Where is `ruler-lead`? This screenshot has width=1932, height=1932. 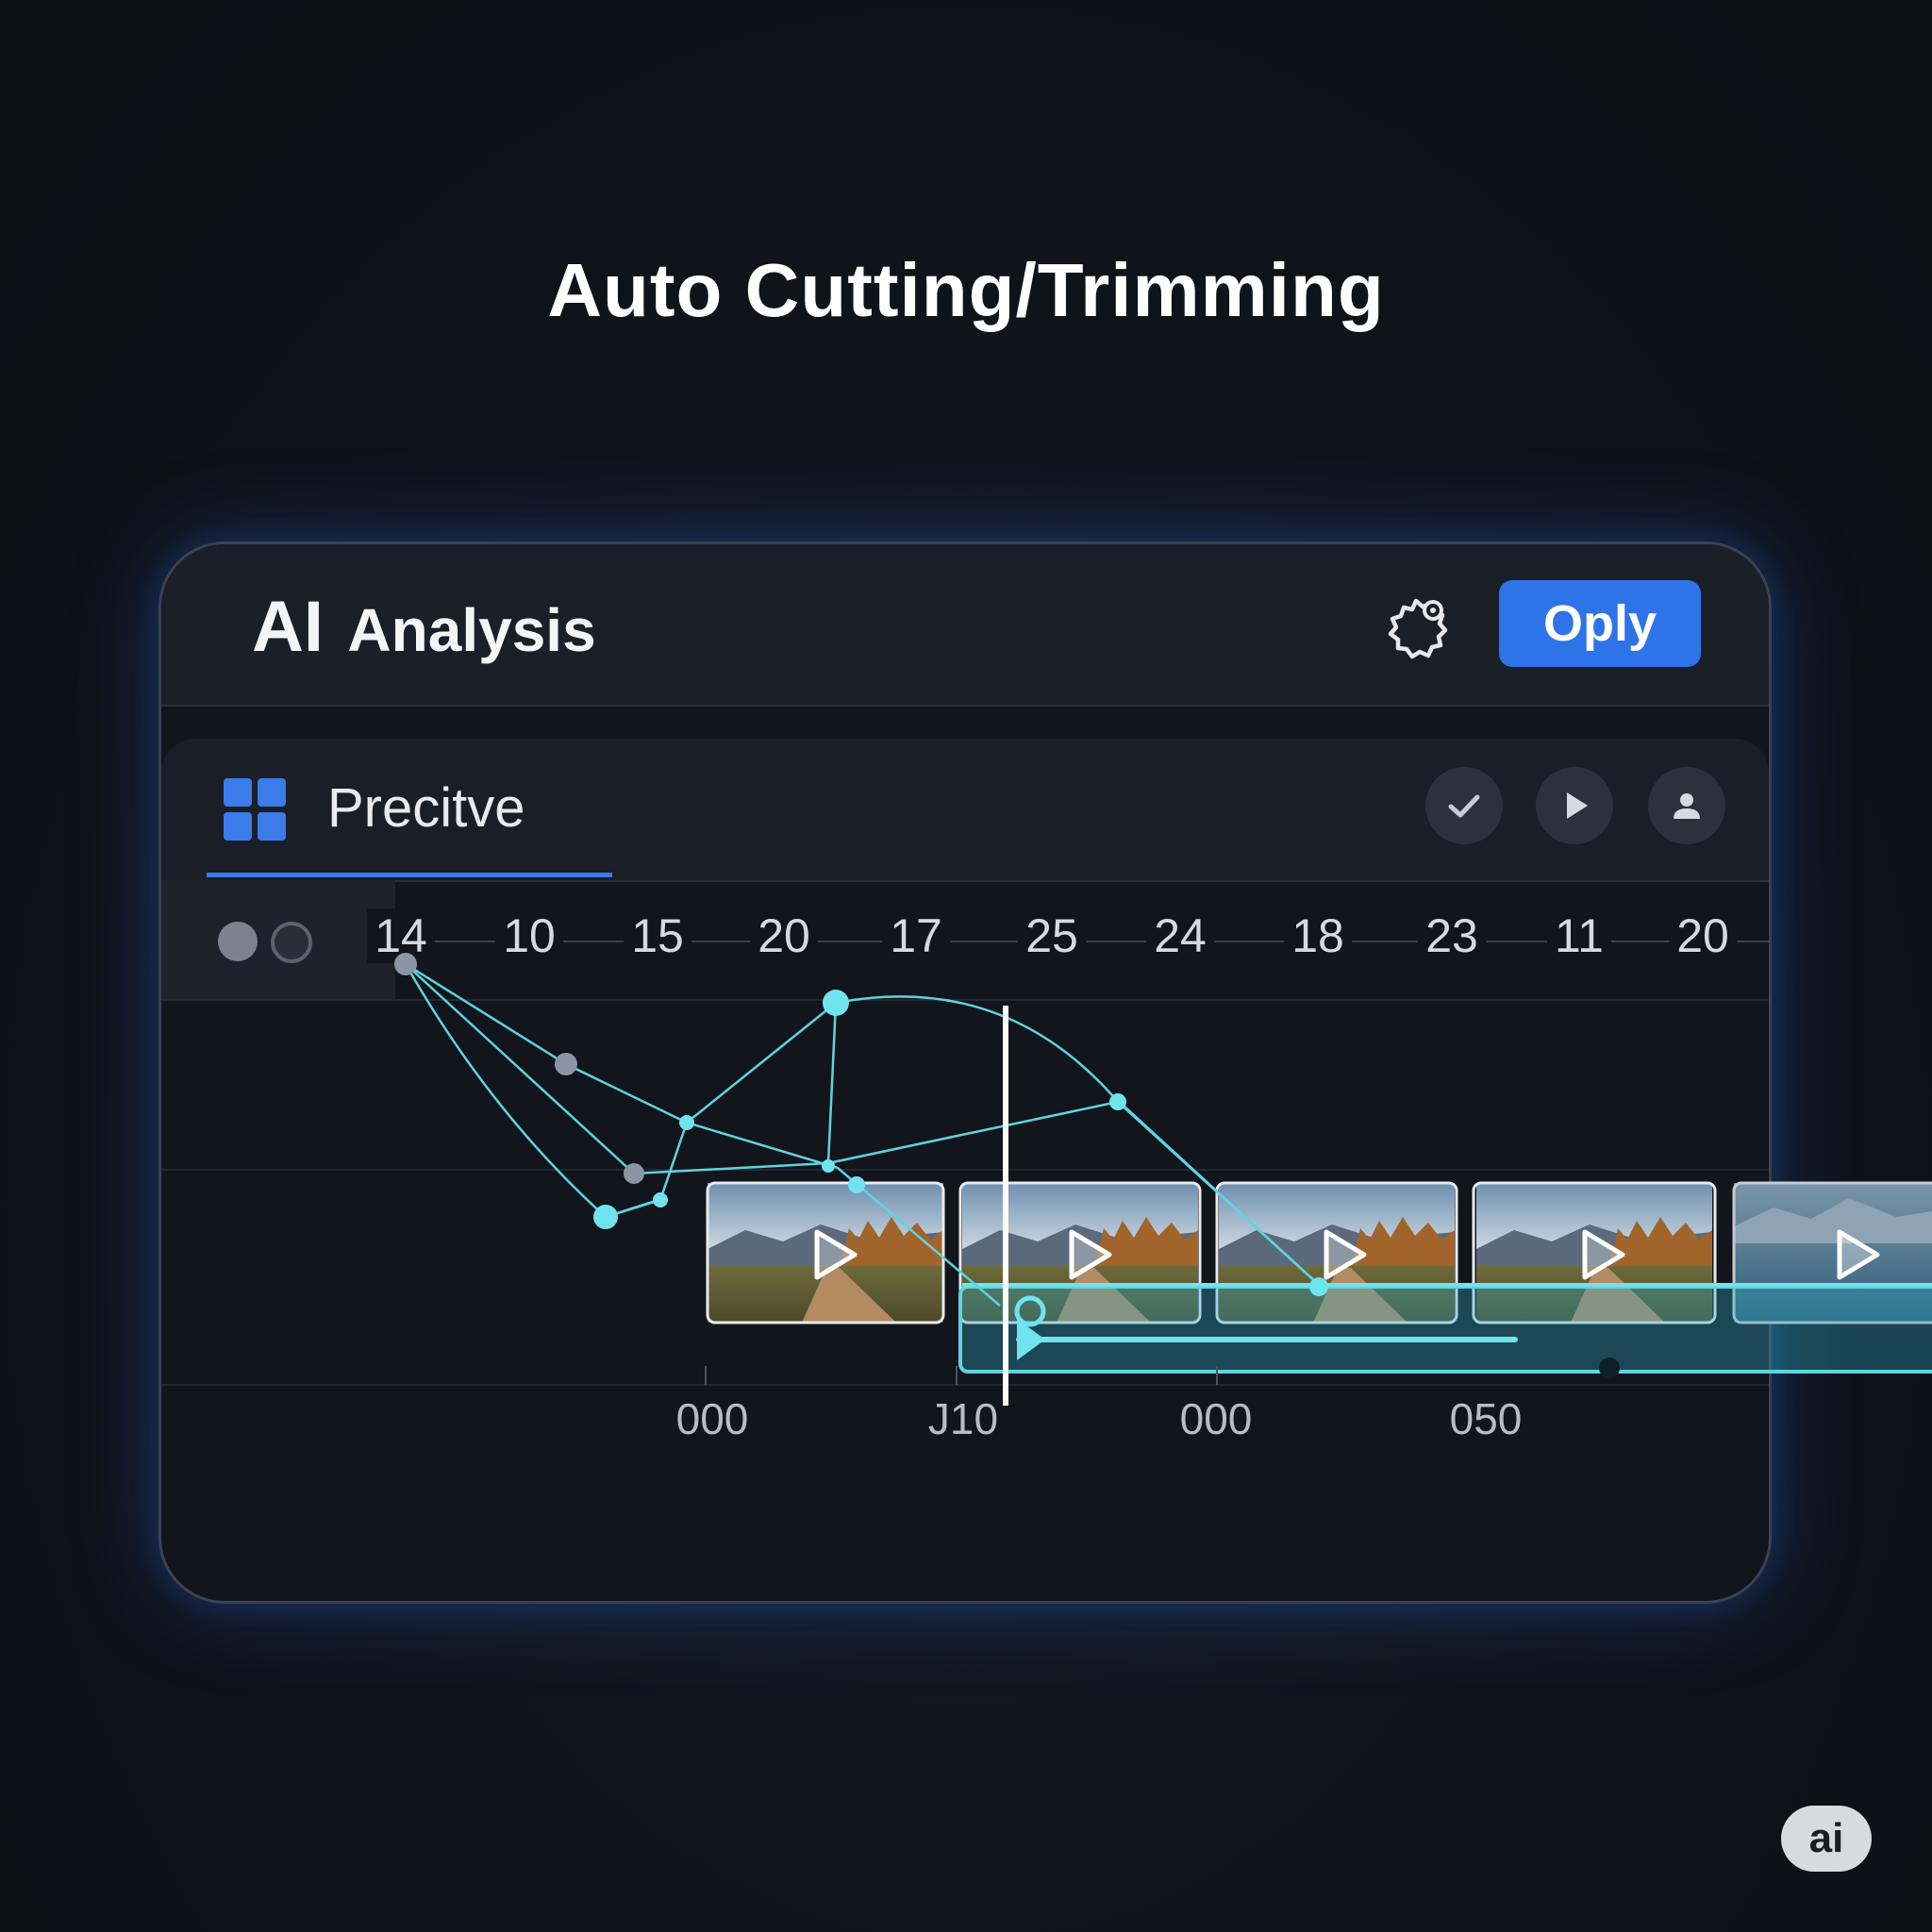
ruler-lead is located at coordinates (278, 940).